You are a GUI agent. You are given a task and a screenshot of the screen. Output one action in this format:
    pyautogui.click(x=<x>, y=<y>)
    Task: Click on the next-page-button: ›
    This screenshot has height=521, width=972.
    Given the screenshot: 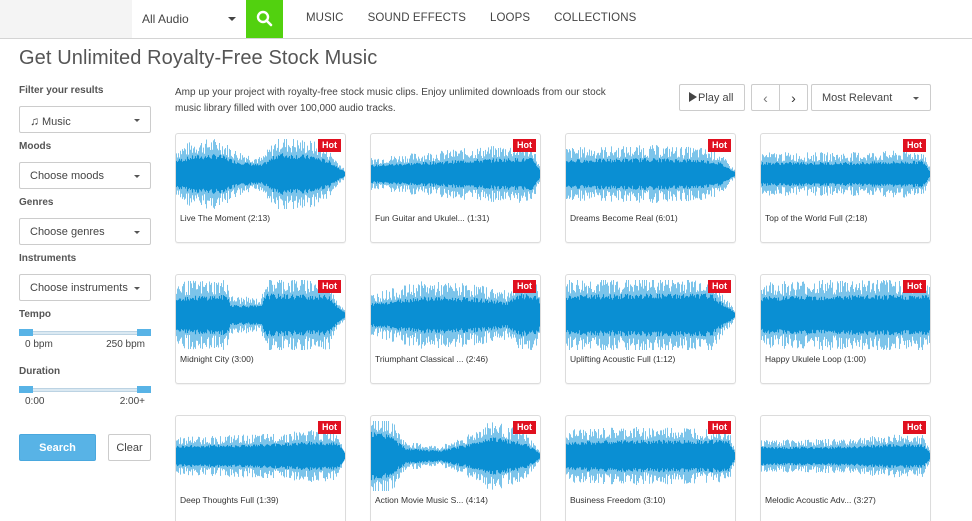 What is the action you would take?
    pyautogui.click(x=793, y=97)
    